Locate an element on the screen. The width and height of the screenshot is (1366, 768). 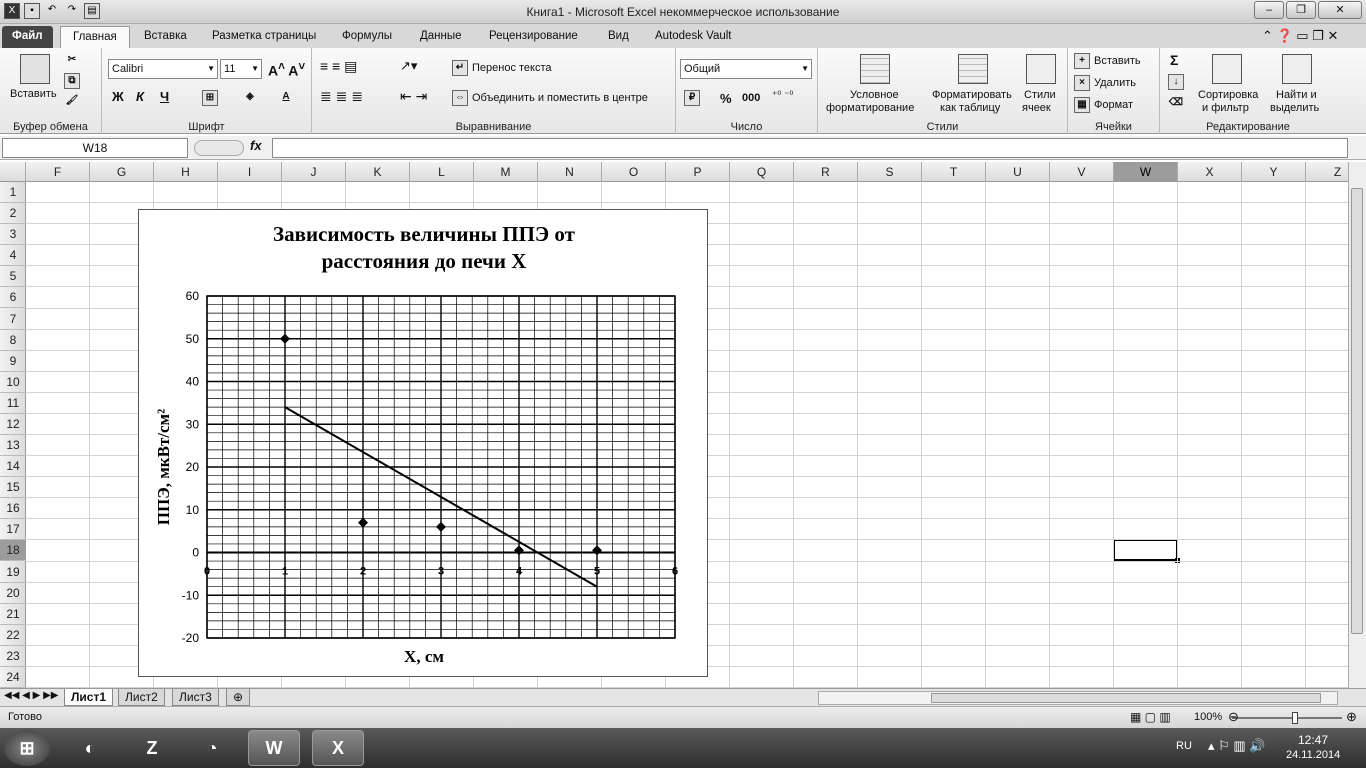
format-table-label-1: Форматировать is located at coordinates (972, 95).